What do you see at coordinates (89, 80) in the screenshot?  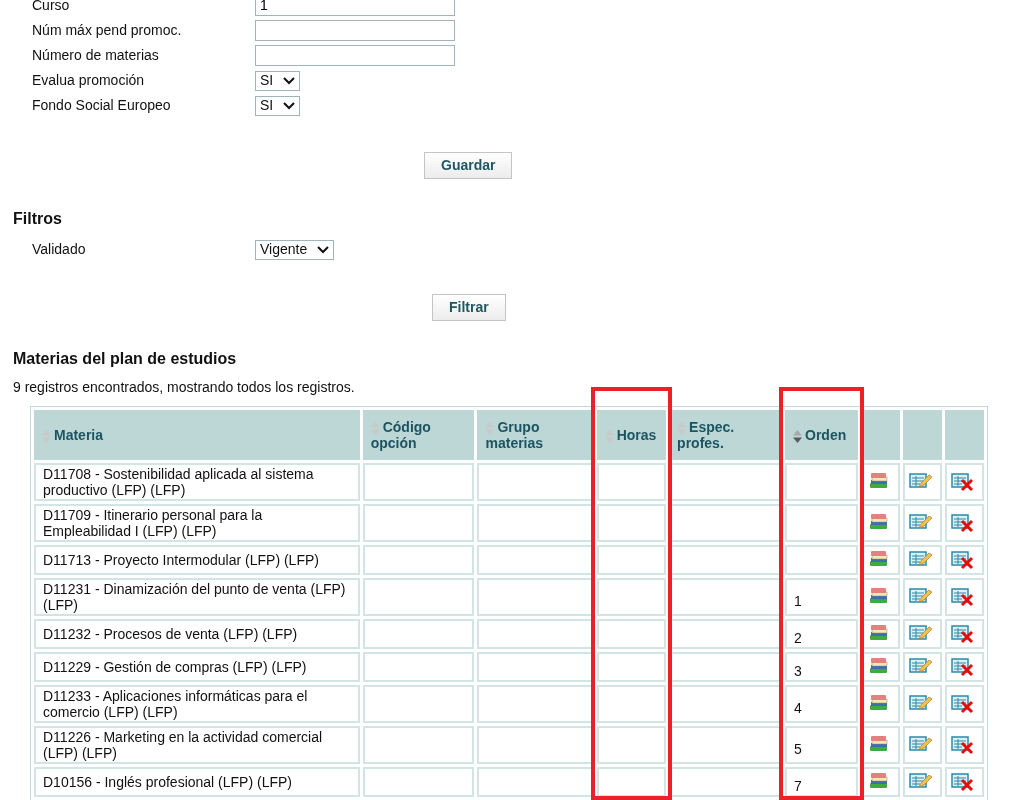 I see `field-label: Evalua promoción` at bounding box center [89, 80].